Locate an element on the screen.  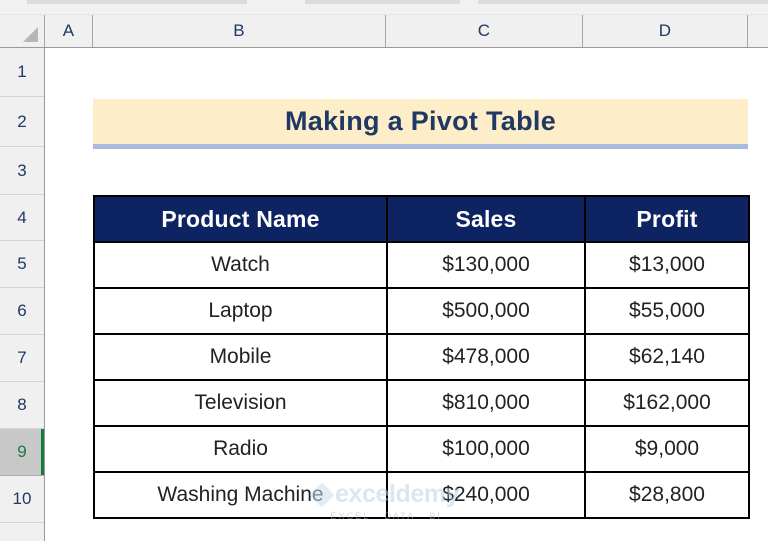
select-all-button is located at coordinates (22, 31).